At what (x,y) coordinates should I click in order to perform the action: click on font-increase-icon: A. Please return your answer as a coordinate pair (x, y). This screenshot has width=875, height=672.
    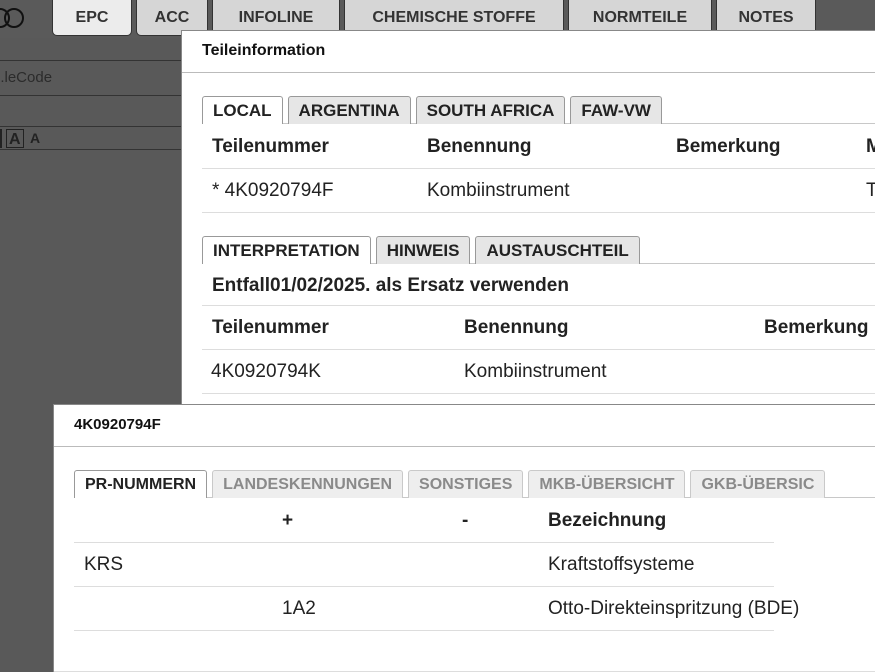
    Looking at the image, I should click on (15, 138).